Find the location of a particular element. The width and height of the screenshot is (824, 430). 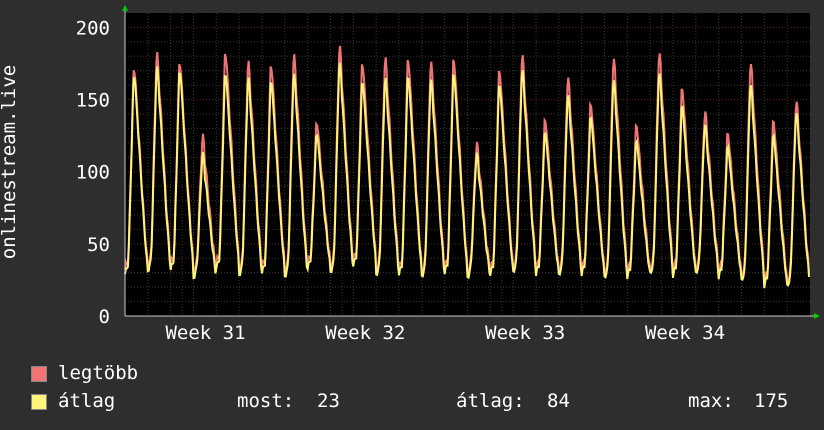

legend-swatch-max is located at coordinates (39, 374).